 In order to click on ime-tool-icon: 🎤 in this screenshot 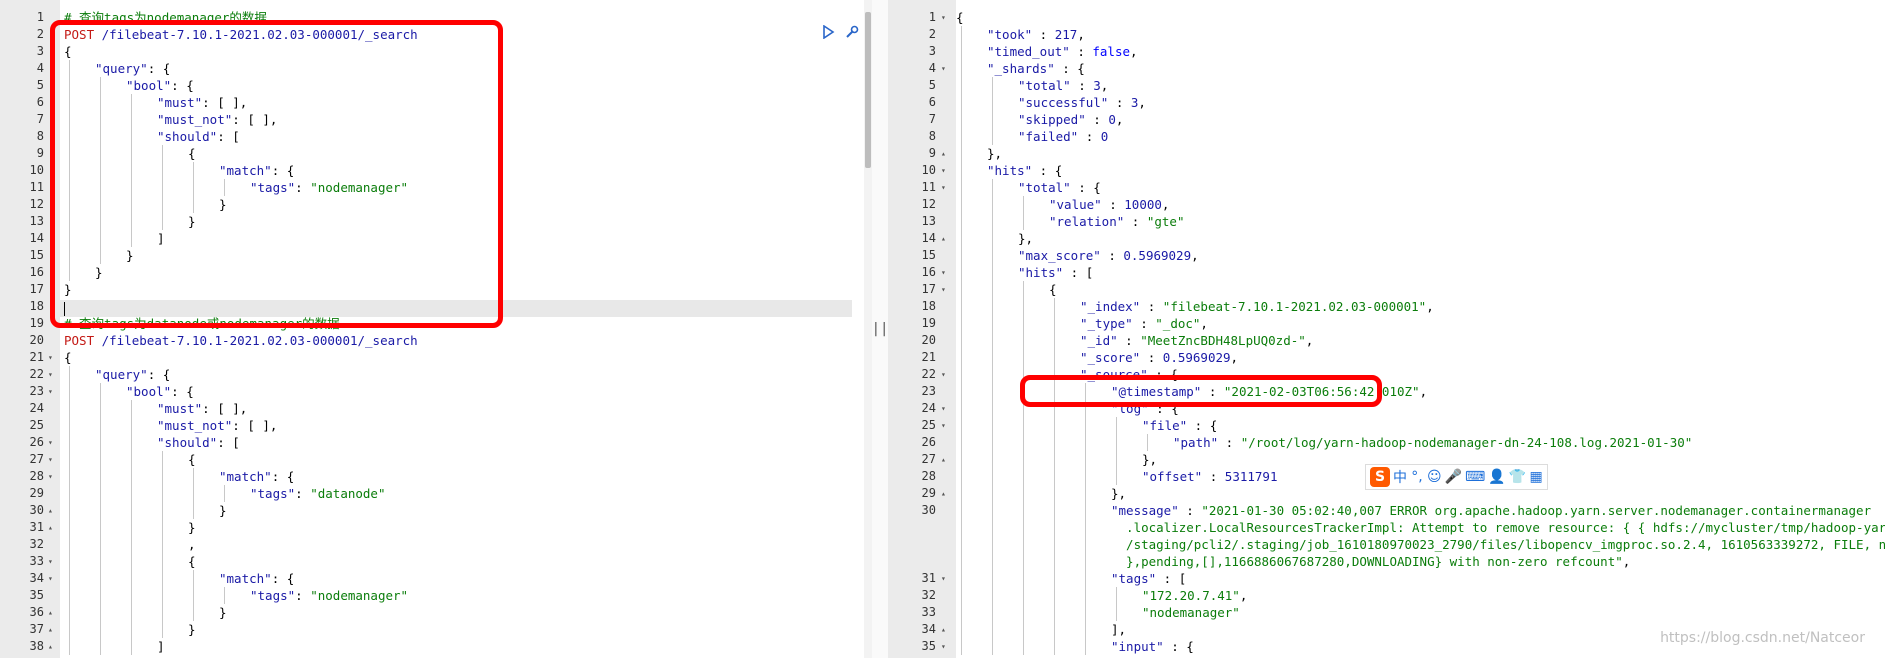, I will do `click(1453, 477)`.